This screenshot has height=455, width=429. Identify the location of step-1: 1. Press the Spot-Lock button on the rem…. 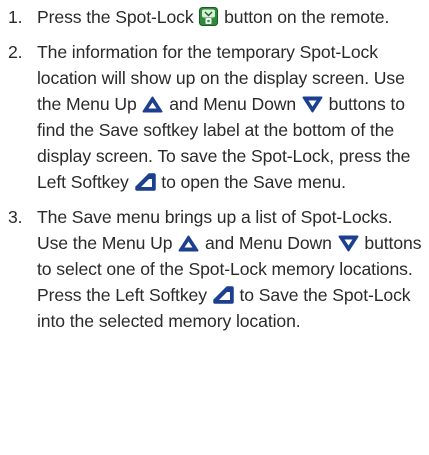
(215, 17).